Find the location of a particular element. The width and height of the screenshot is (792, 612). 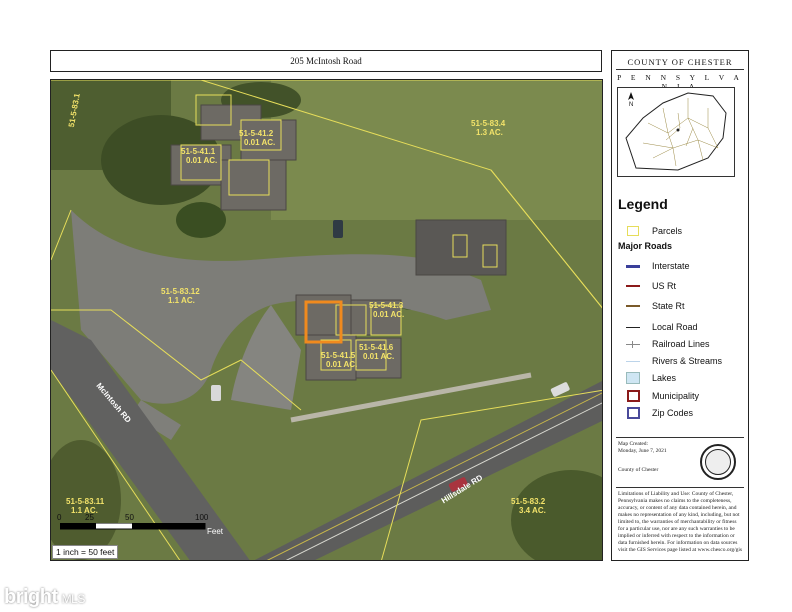

parcel-label: 51-5-83.2 is located at coordinates (528, 501).